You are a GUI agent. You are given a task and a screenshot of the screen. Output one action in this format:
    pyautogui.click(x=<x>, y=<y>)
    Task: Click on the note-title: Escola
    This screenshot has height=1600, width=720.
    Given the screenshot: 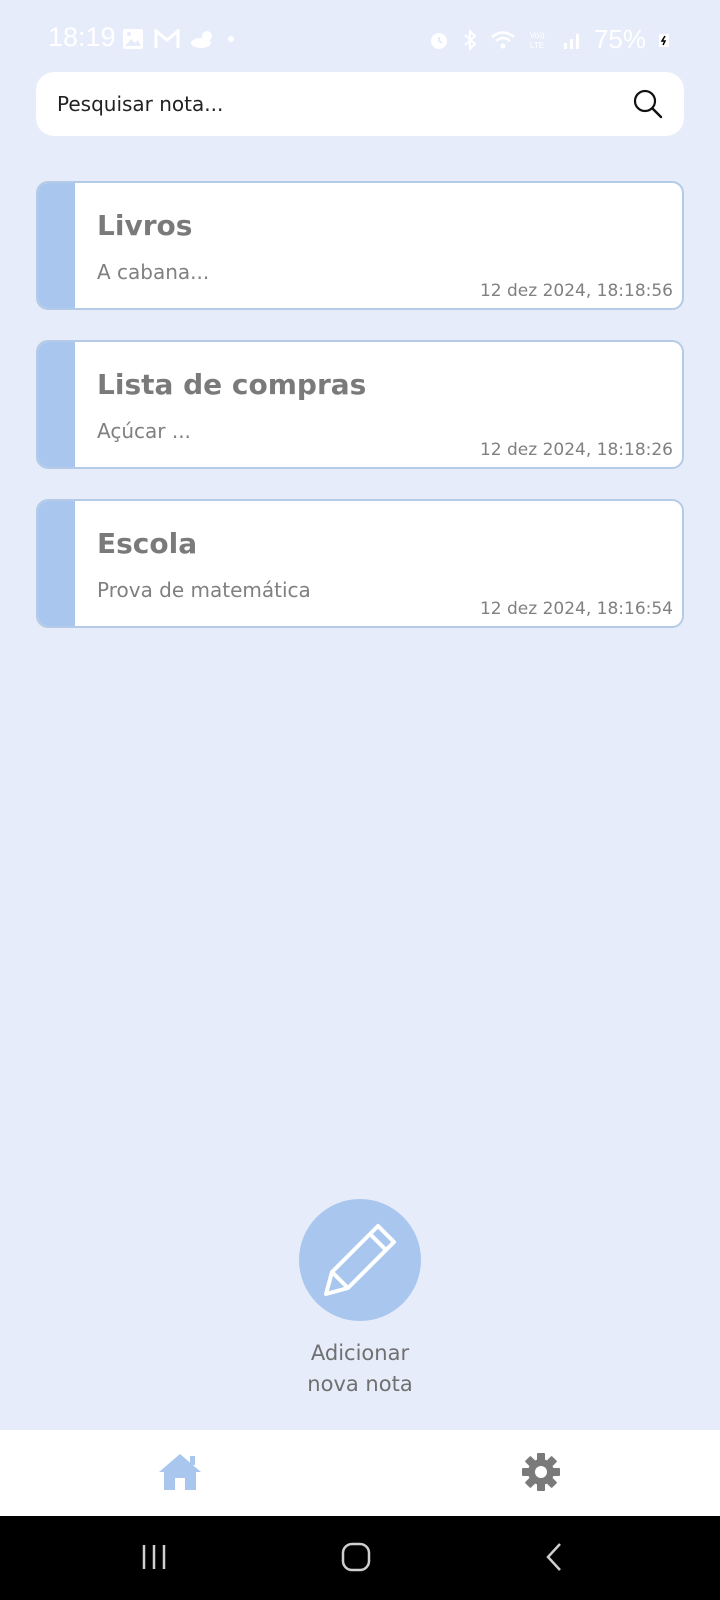 What is the action you would take?
    pyautogui.click(x=147, y=543)
    